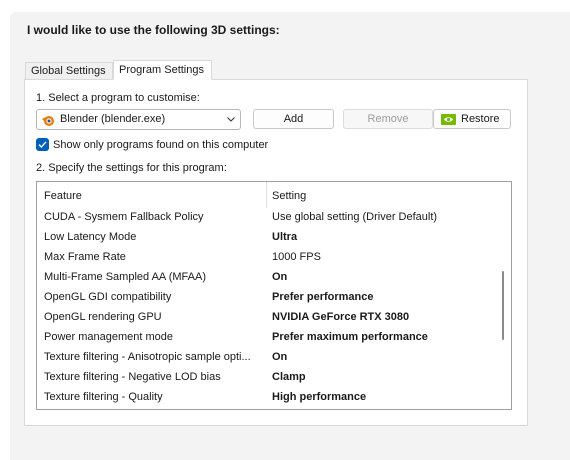 The height and width of the screenshot is (460, 570). I want to click on remove-button: Remove, so click(388, 119).